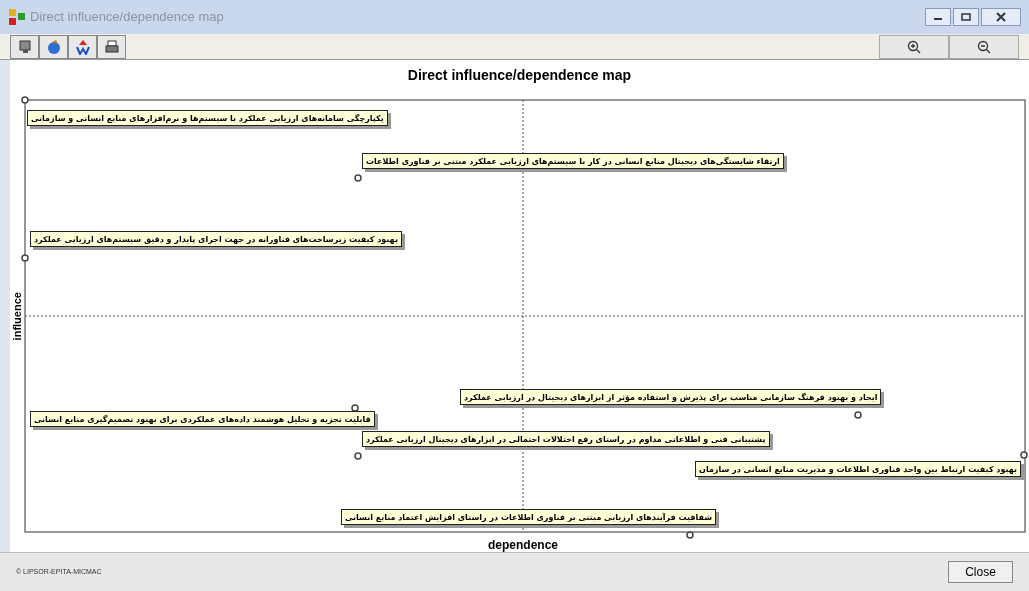 The width and height of the screenshot is (1029, 591). Describe the element at coordinates (573, 161) in the screenshot. I see `variable-label: ارتقاء شایستگی‌های دیجیتال منابع انسانی در کار با سیستم‌های ارزیابی عملکرد مبتنی بر فناوری اطلاعات` at that location.